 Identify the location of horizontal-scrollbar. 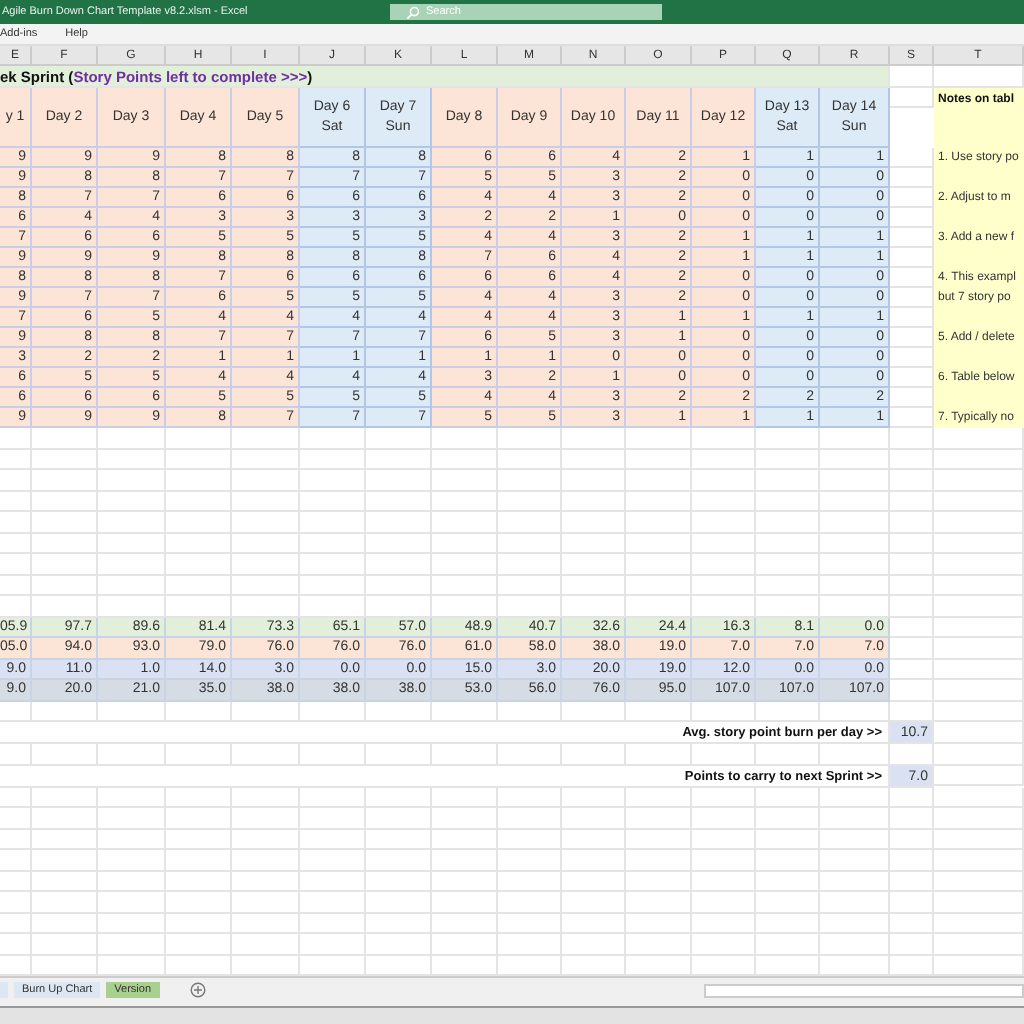
(864, 991).